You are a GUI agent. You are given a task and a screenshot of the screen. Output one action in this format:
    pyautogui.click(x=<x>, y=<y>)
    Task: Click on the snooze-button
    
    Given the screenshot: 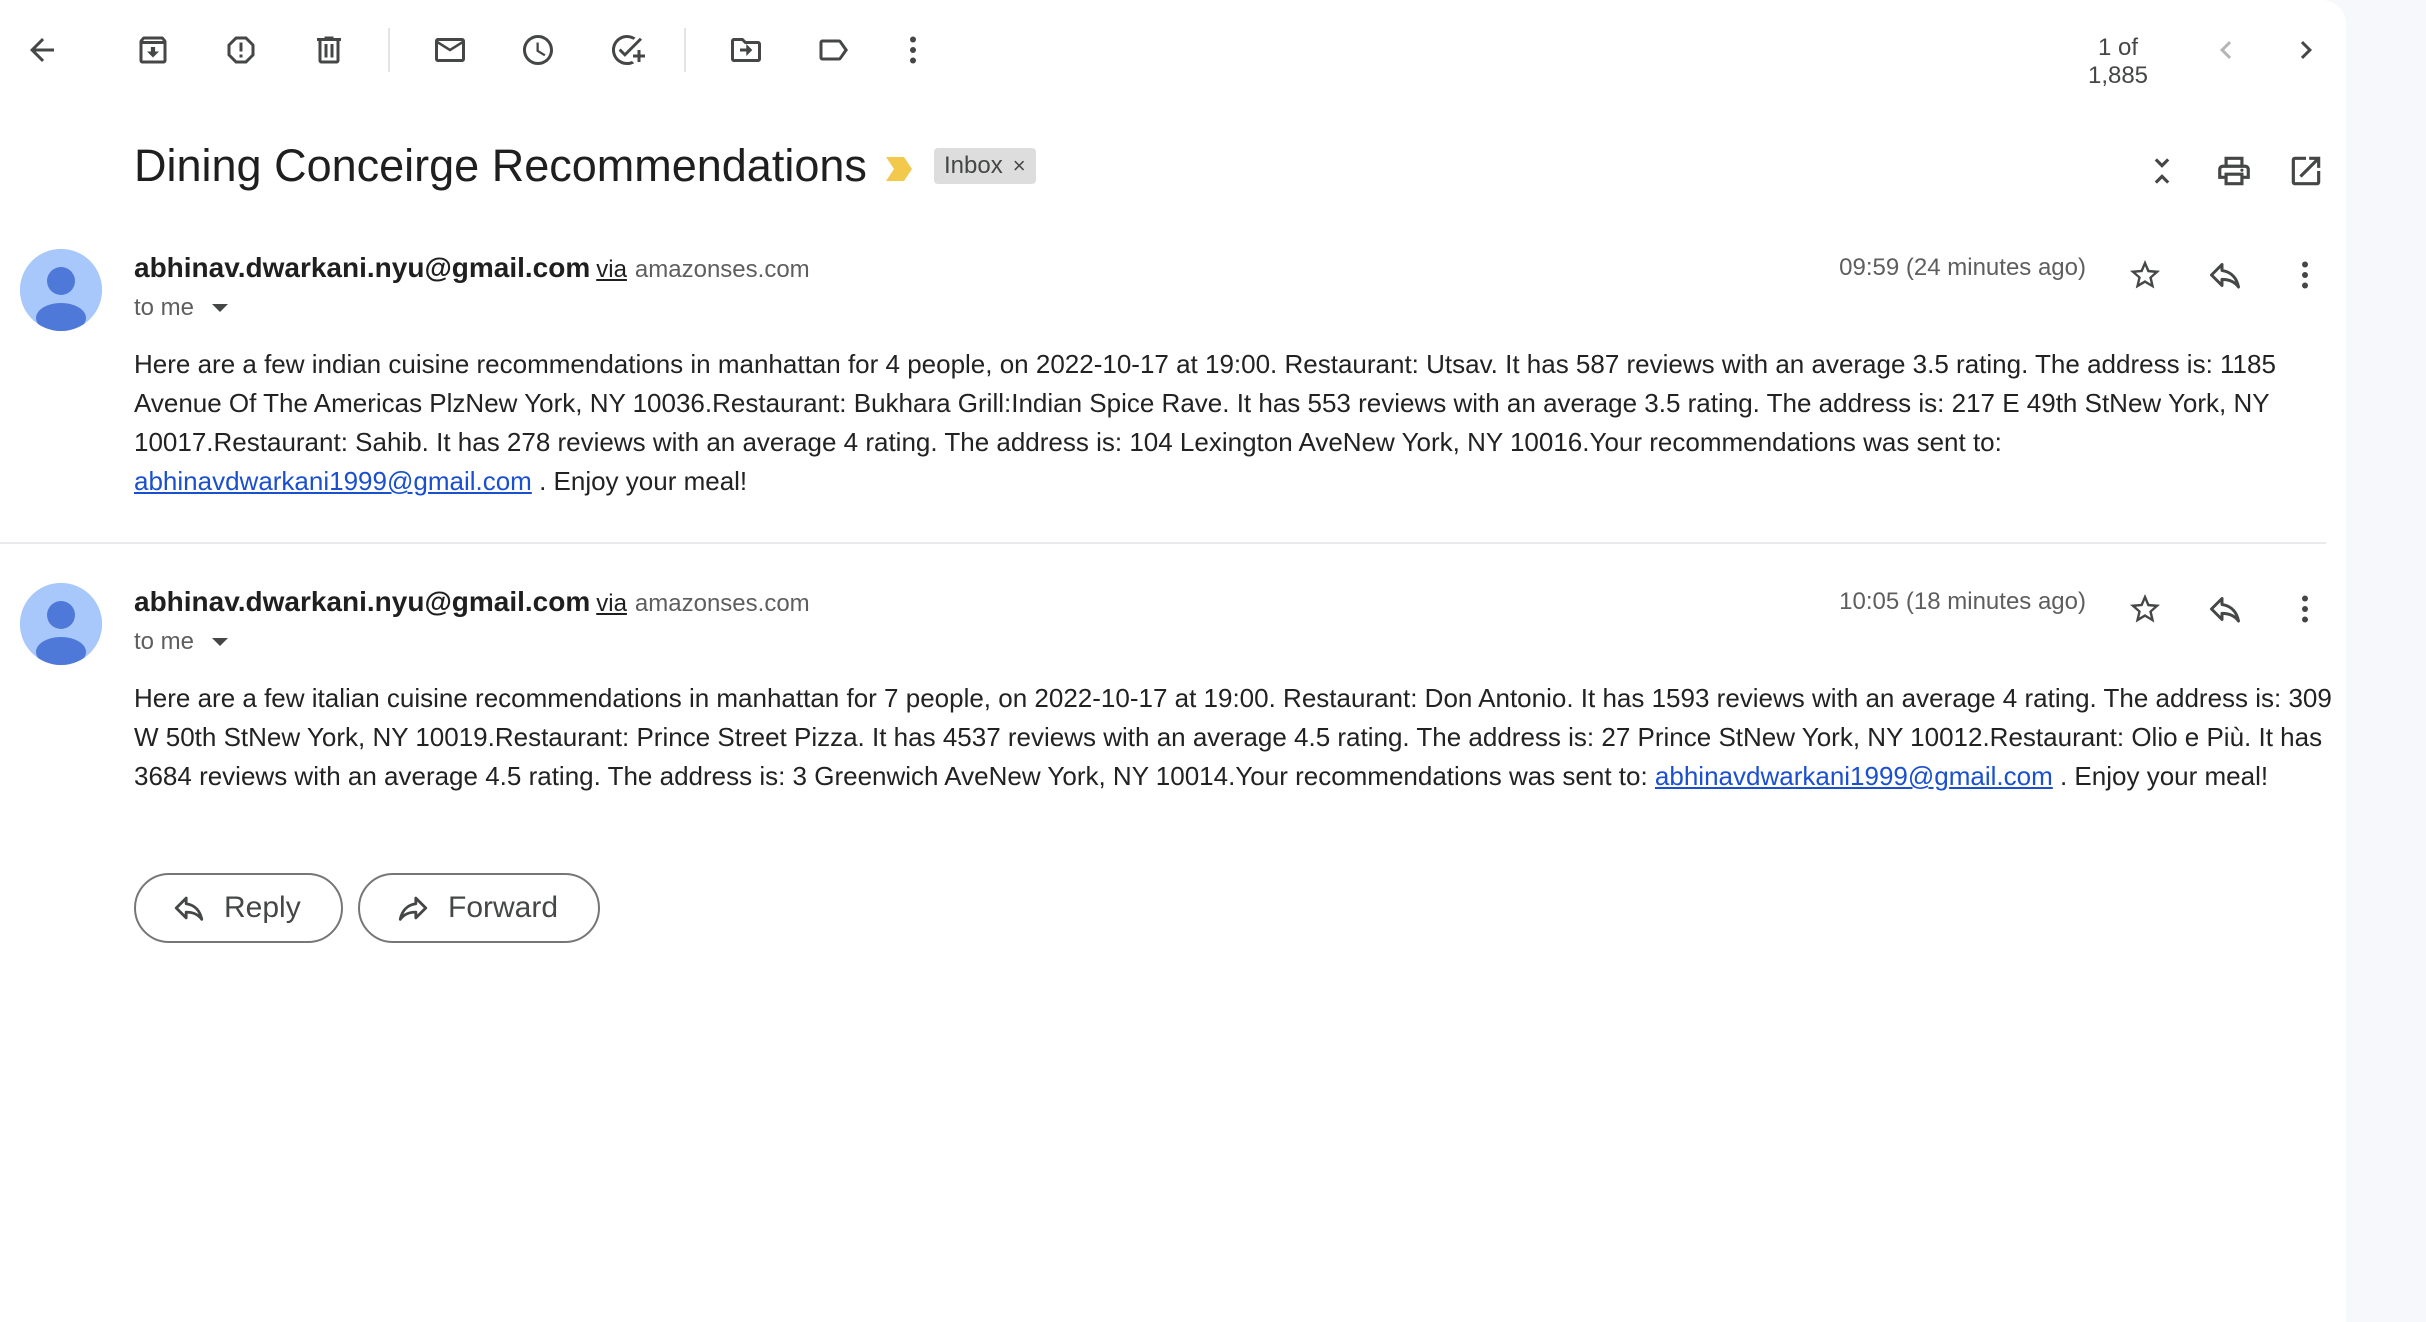 What is the action you would take?
    pyautogui.click(x=538, y=50)
    